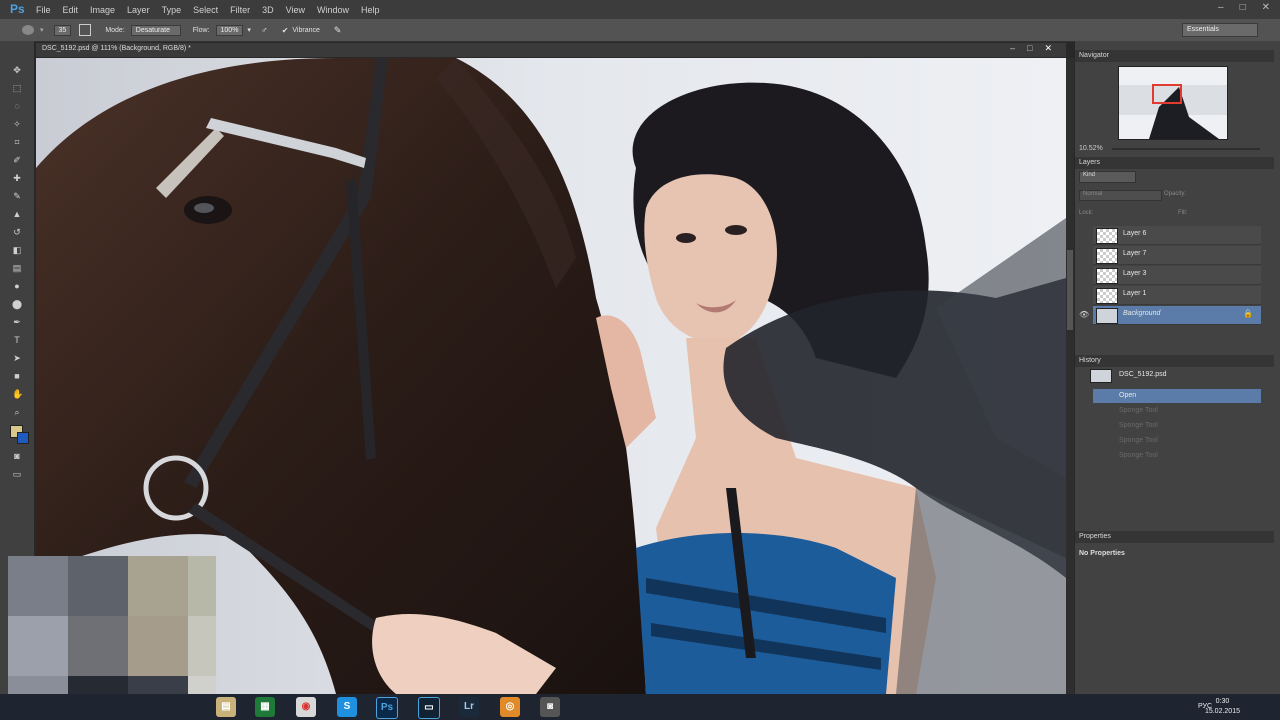 The height and width of the screenshot is (720, 1280). Describe the element at coordinates (155, 30) in the screenshot. I see `mode-select: Desaturate` at that location.